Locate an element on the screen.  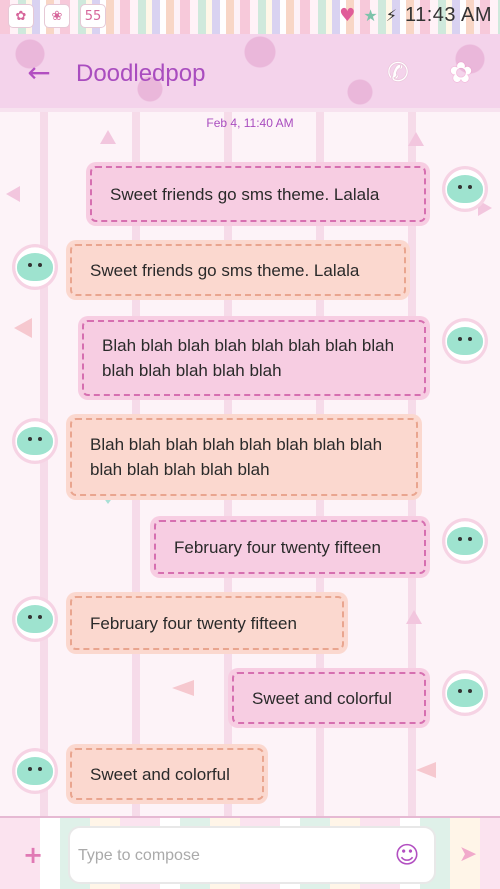
message-bubble-incoming: Sweet and colorful is located at coordinates (167, 774).